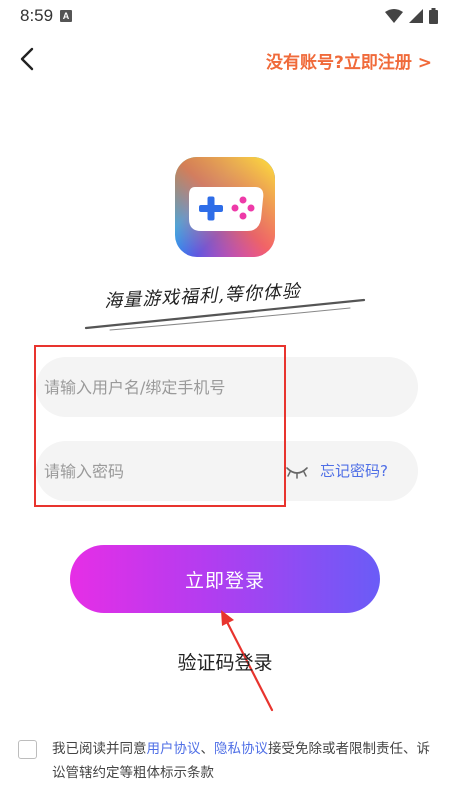  I want to click on agreement-text: 我已阅读并同意用户协议、隐私协议接受免除或者限制责任、诉讼管辖约定等粗体标示条款, so click(246, 761).